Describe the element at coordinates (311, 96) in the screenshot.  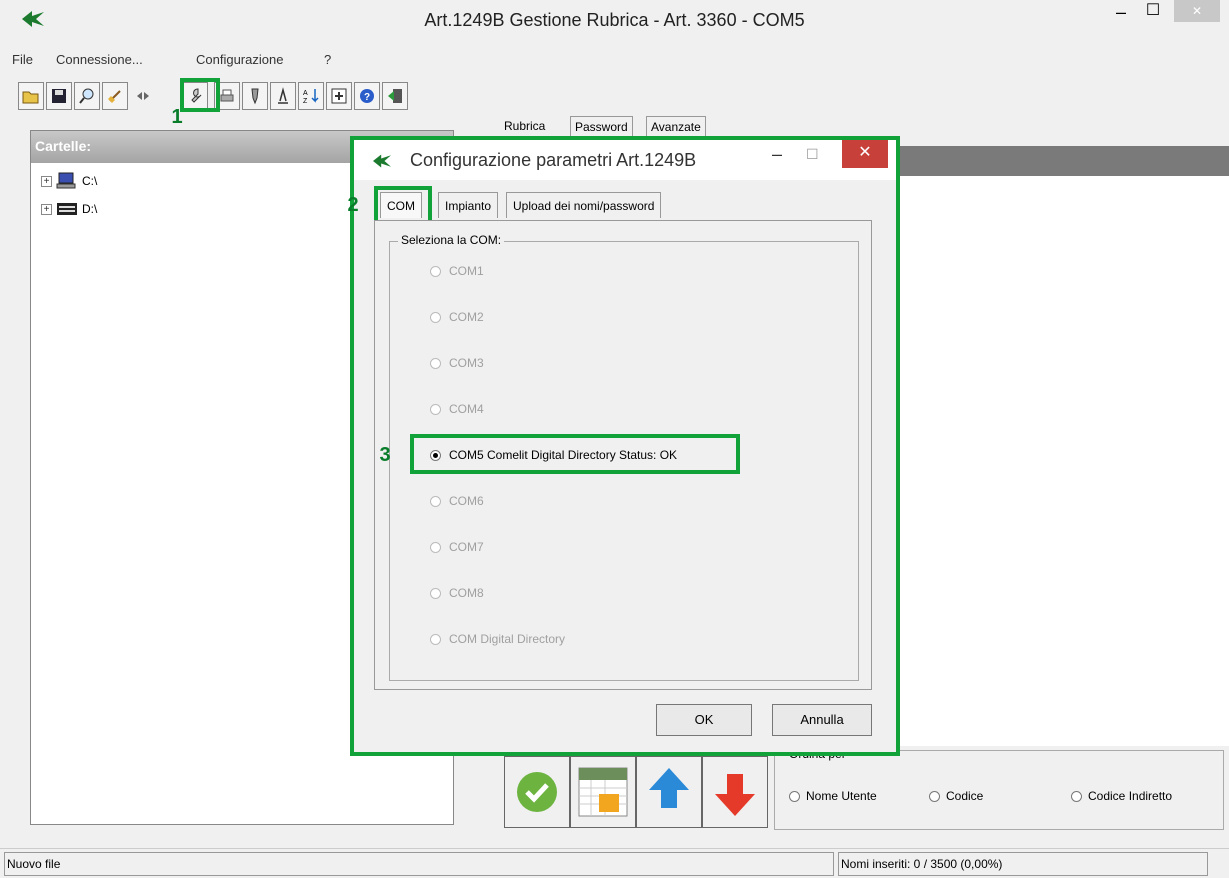
I see `sort-az-icon: AZ` at that location.